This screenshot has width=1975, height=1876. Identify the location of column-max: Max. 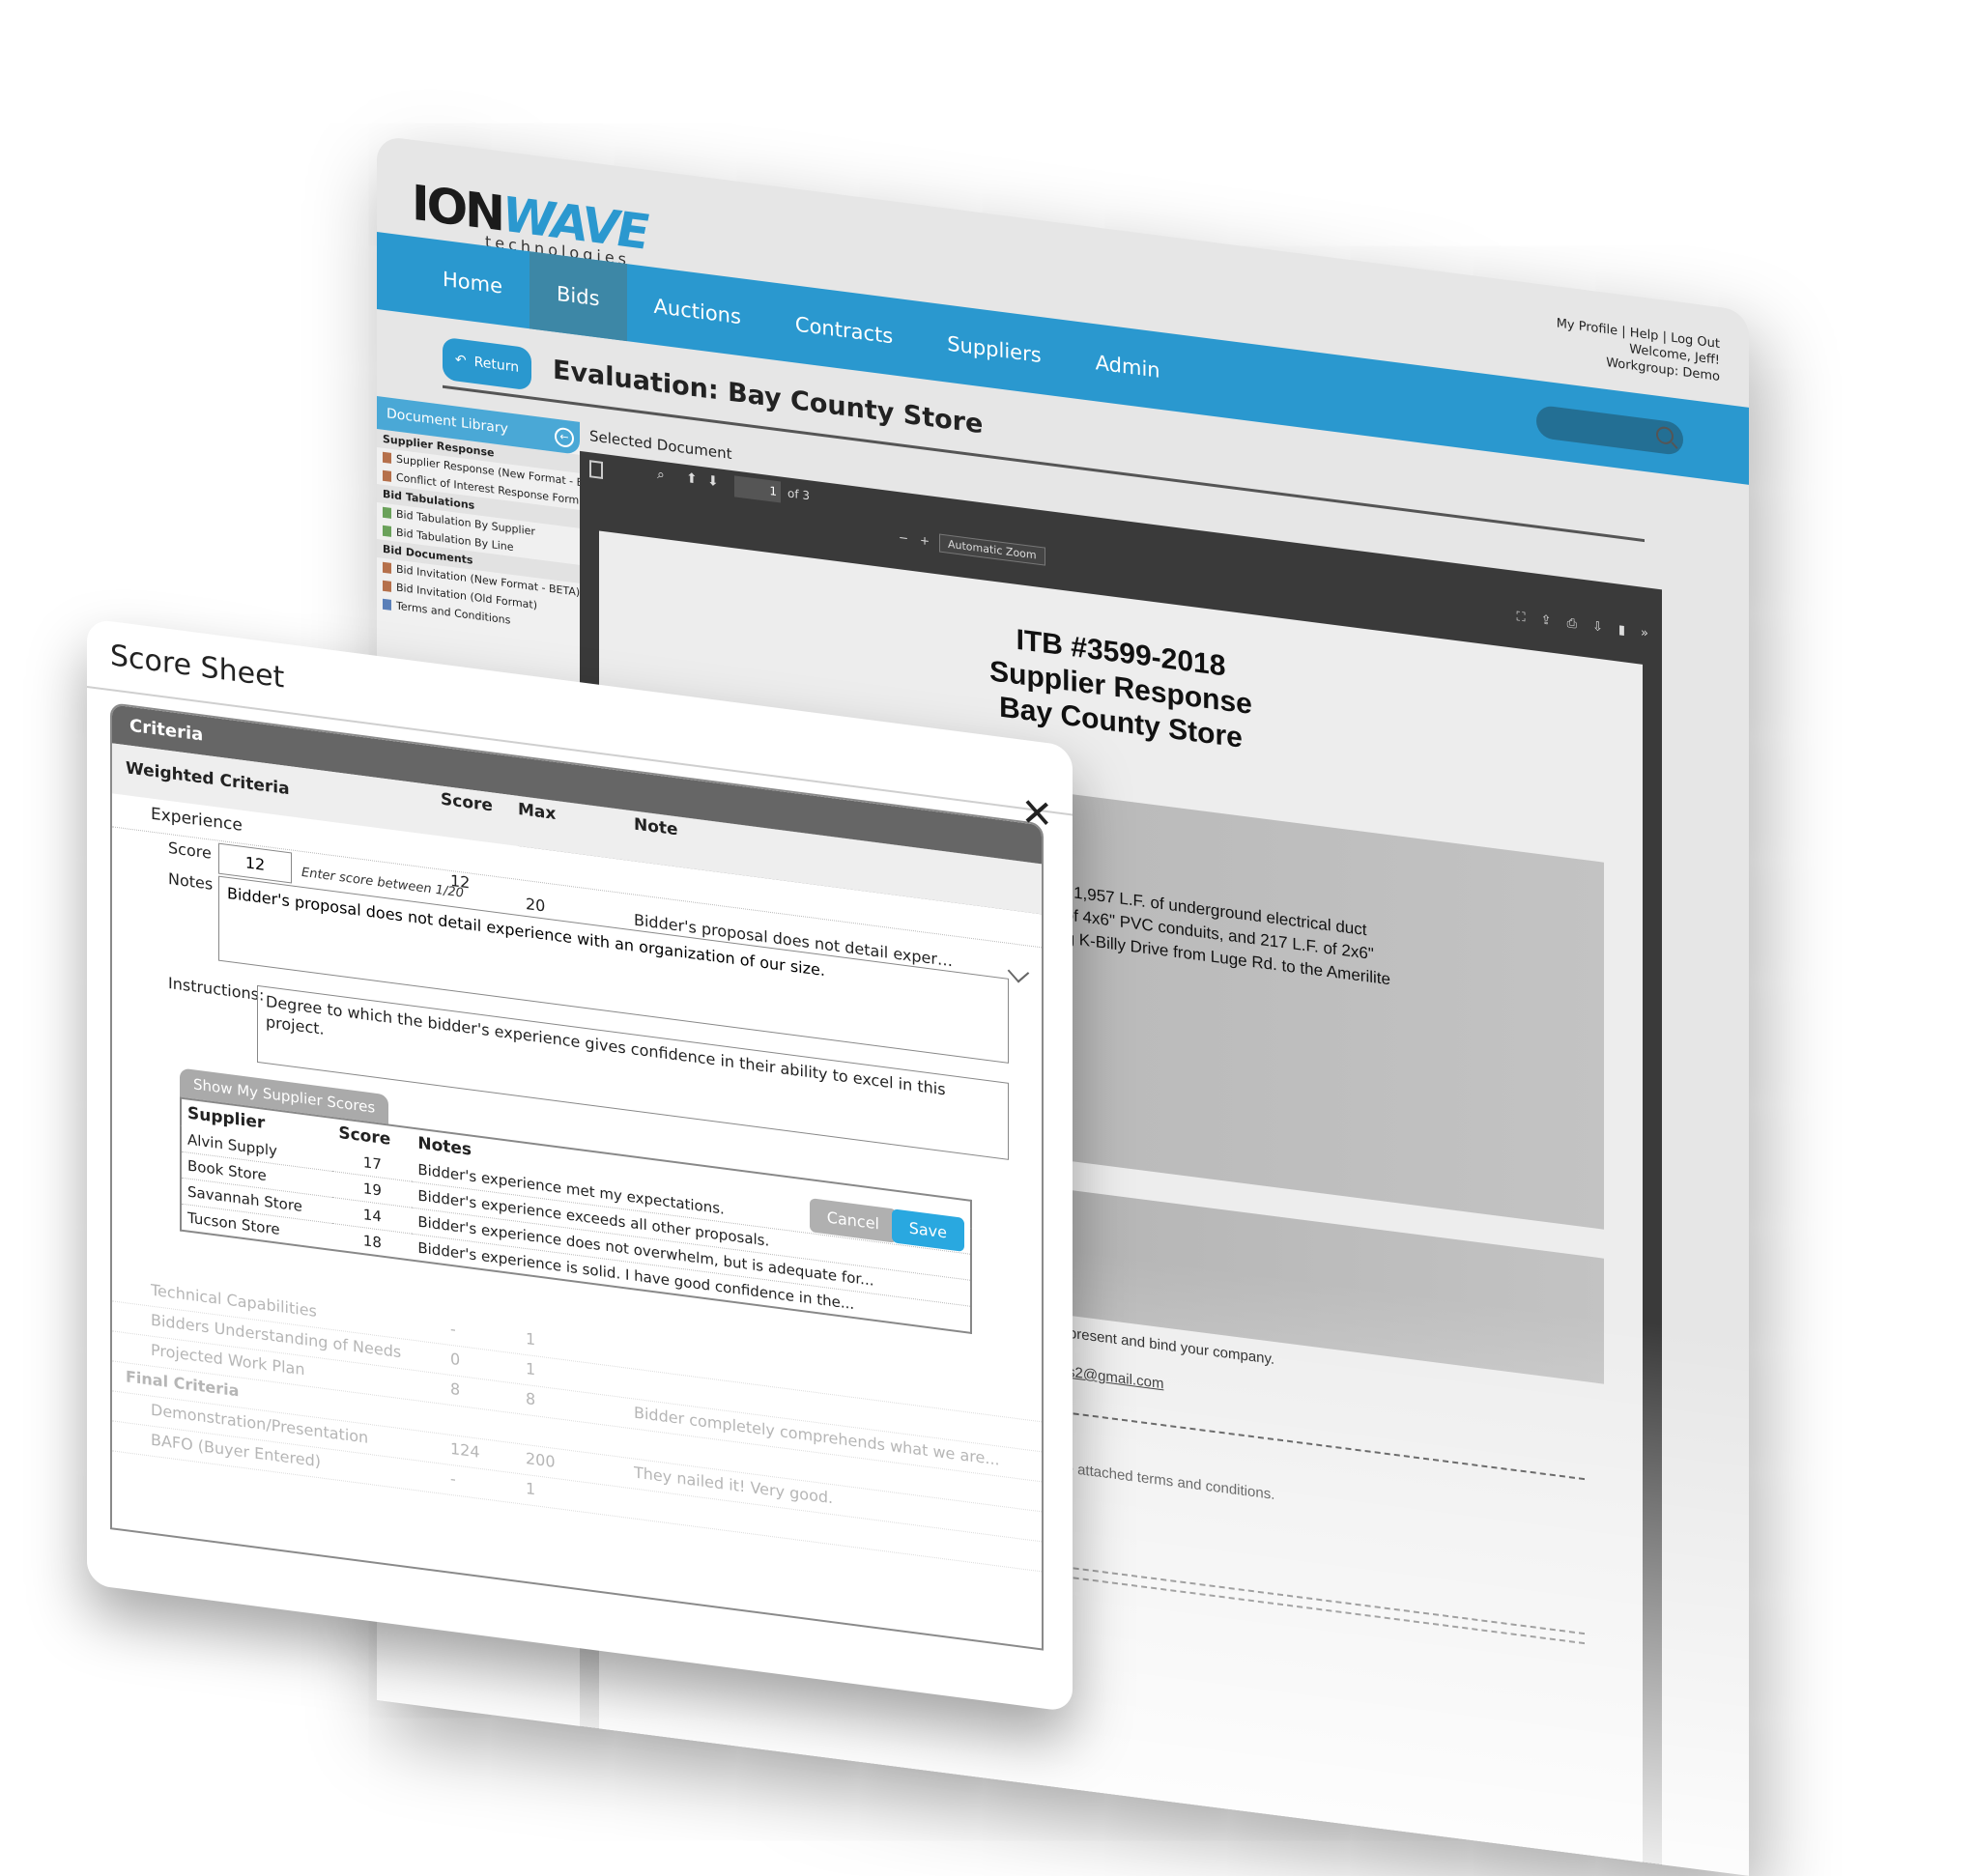
(537, 812).